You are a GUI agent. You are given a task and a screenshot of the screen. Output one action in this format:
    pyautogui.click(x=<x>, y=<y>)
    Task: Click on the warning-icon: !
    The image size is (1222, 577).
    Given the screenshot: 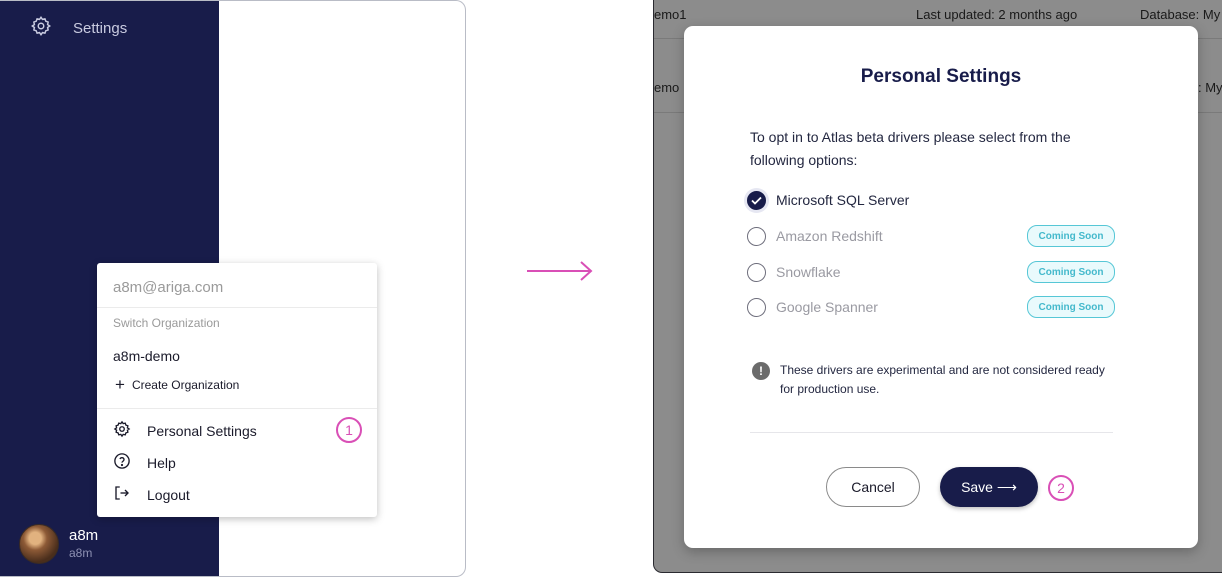 What is the action you would take?
    pyautogui.click(x=761, y=371)
    